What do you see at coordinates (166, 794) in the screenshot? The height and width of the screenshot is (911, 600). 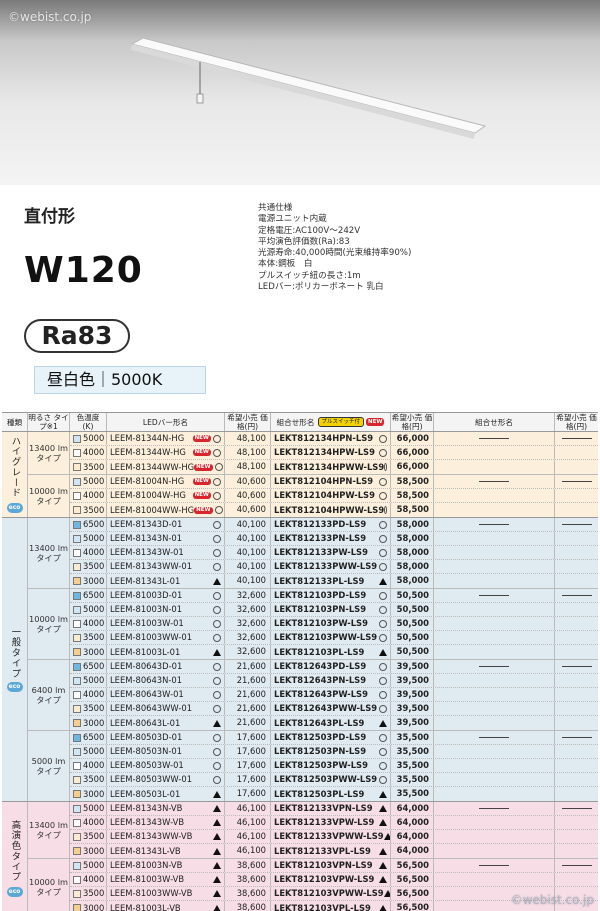 I see `led-bar-cell: LEEM-80503L-01` at bounding box center [166, 794].